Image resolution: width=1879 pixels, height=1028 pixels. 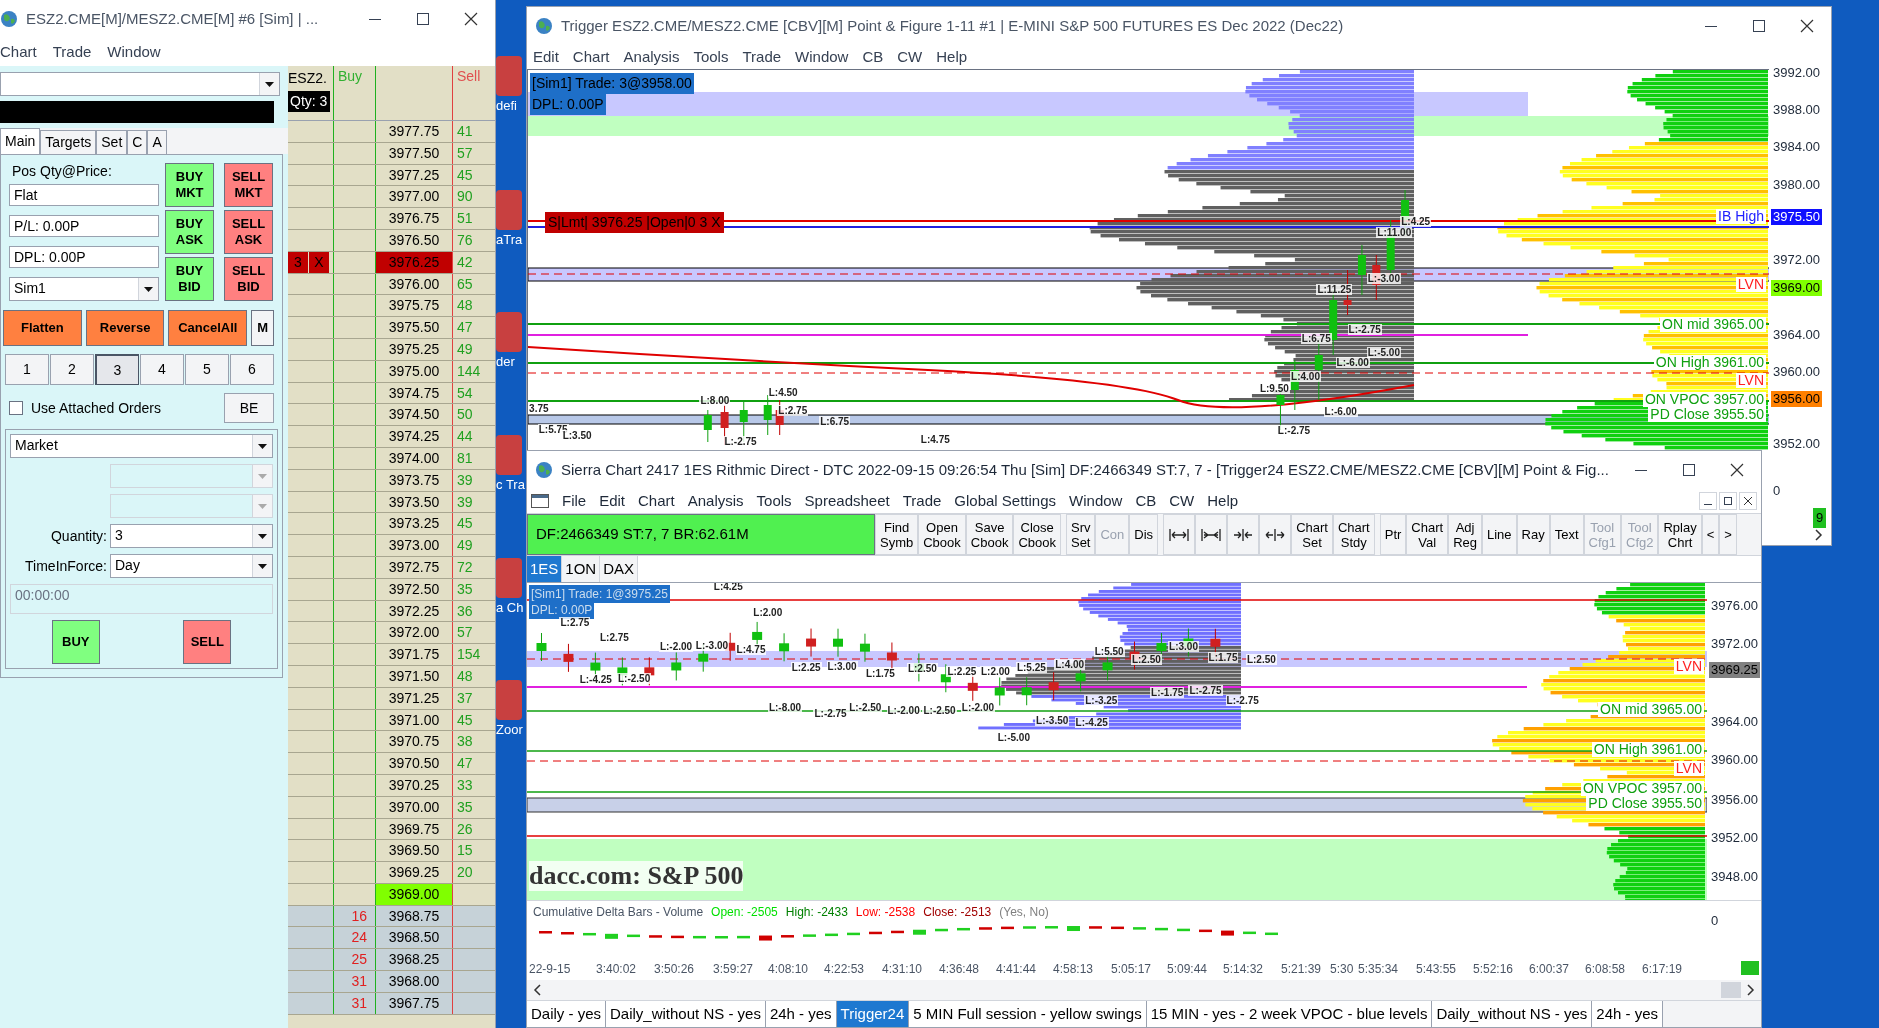 What do you see at coordinates (141, 446) in the screenshot?
I see `order-type-dropdown: Market` at bounding box center [141, 446].